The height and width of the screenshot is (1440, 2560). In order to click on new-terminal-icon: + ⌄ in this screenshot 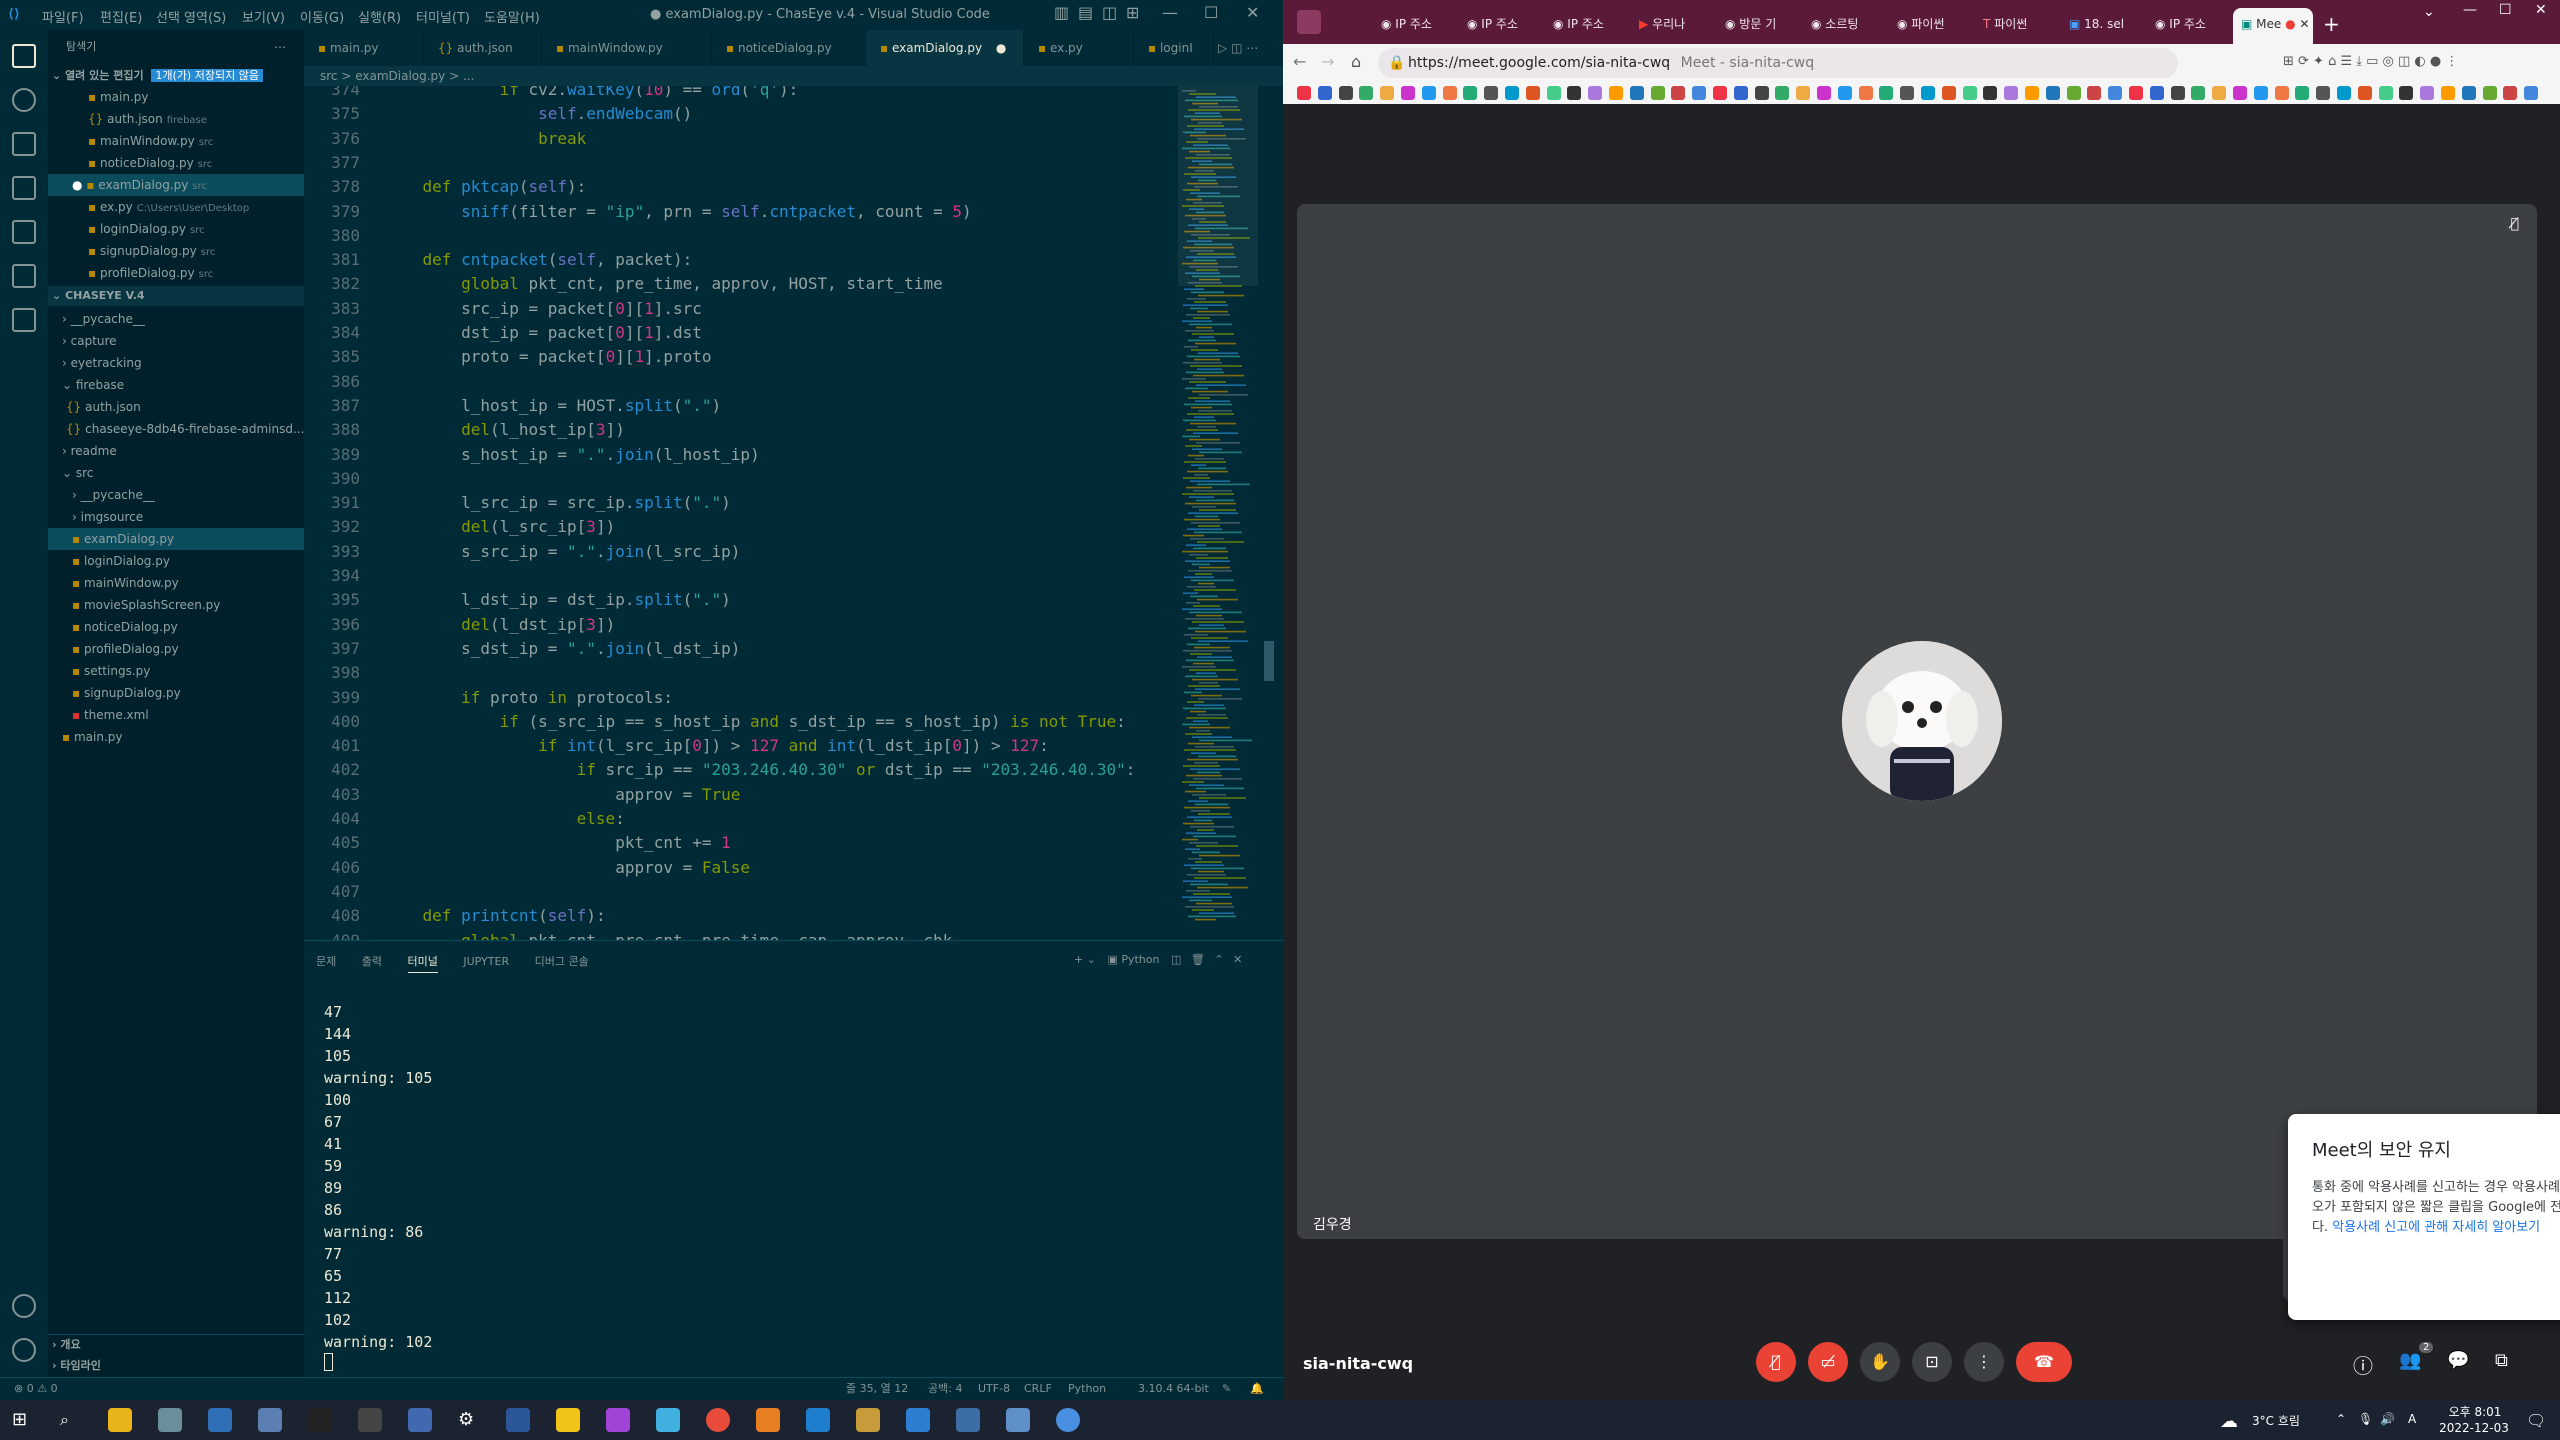, I will do `click(1085, 959)`.